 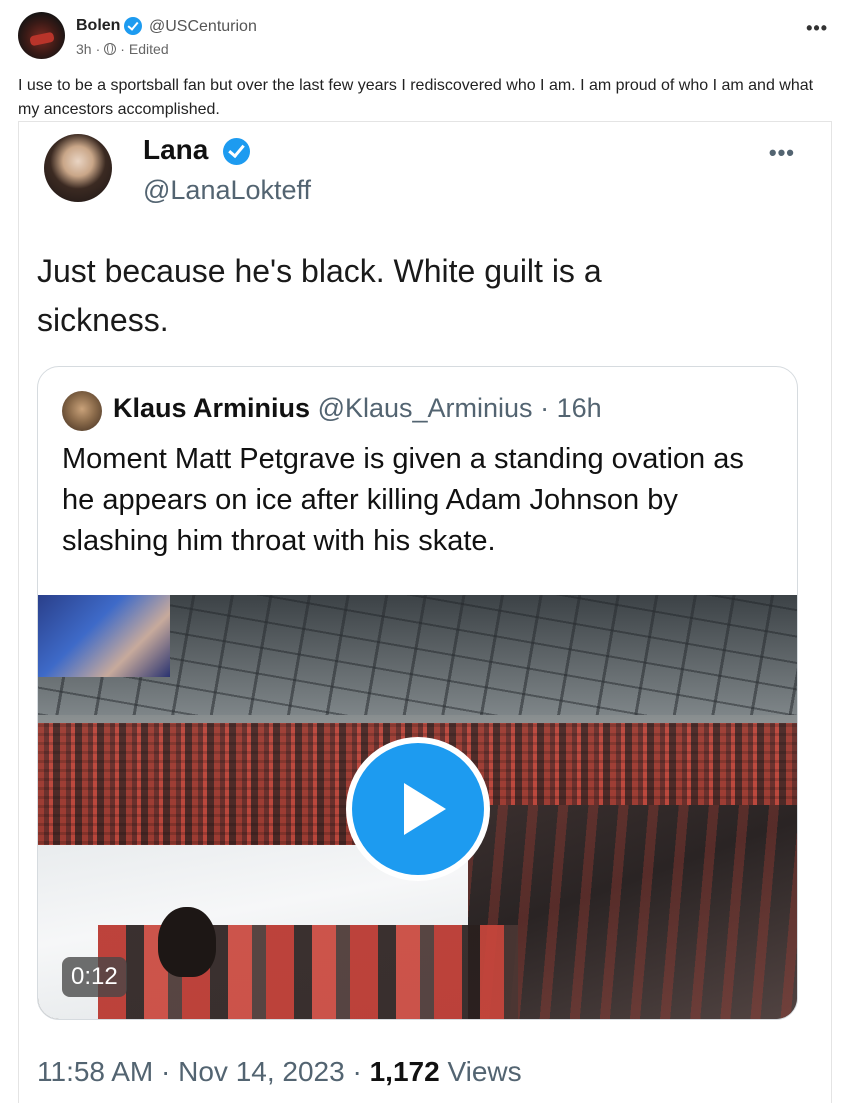 I want to click on globe-icon, so click(x=110, y=49).